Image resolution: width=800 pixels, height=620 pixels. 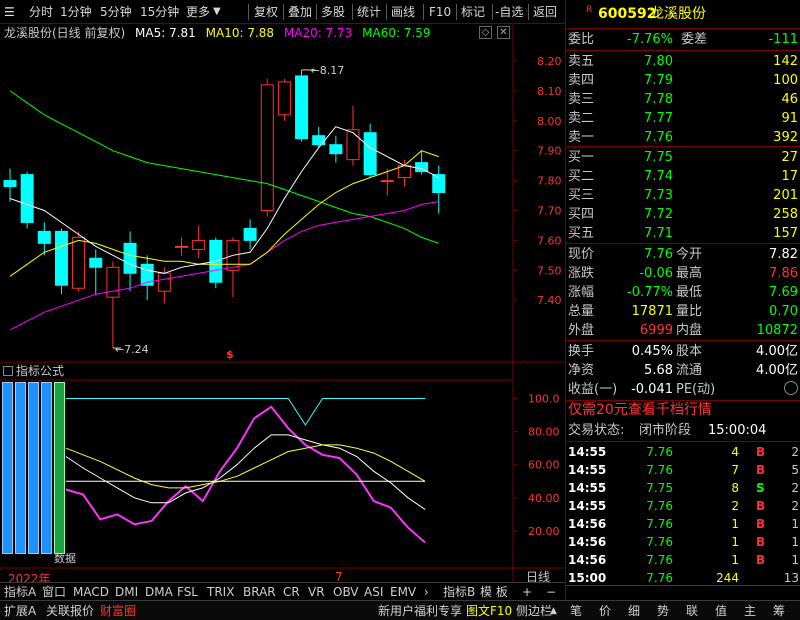 I want to click on status-related-quotes: 关联报价, so click(x=70, y=611).